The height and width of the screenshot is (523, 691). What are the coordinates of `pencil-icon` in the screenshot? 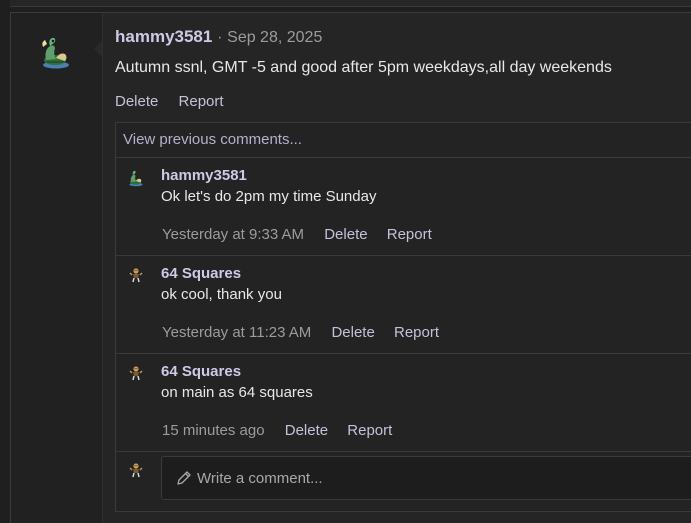 It's located at (184, 478).